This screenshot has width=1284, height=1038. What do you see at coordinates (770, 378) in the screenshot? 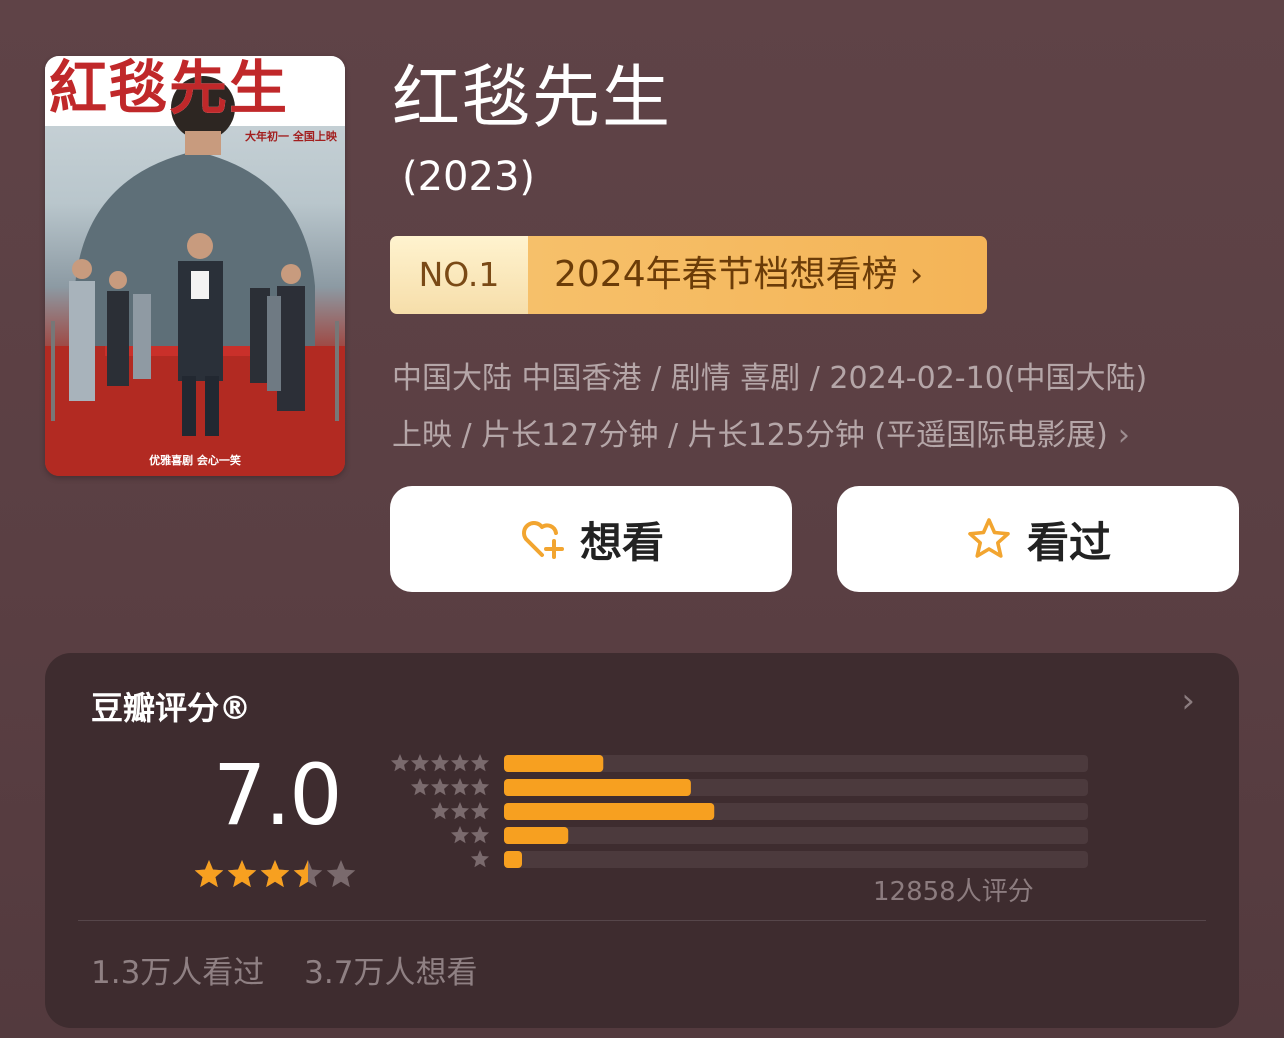
I see `meta-line-1: 中国大陆 中国香港 / 剧情 喜剧 / 2024-02-10(中国大陆)` at bounding box center [770, 378].